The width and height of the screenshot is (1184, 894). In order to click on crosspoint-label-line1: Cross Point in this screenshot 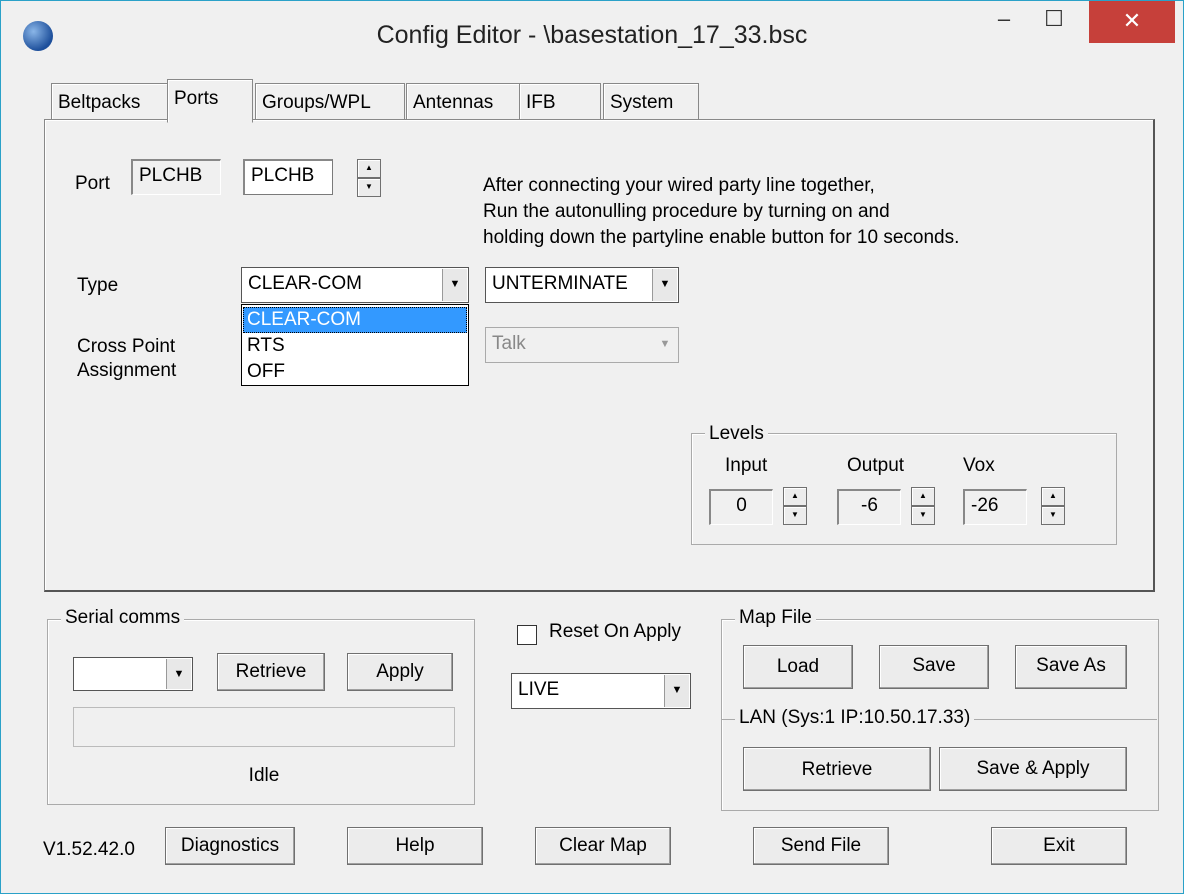, I will do `click(126, 346)`.